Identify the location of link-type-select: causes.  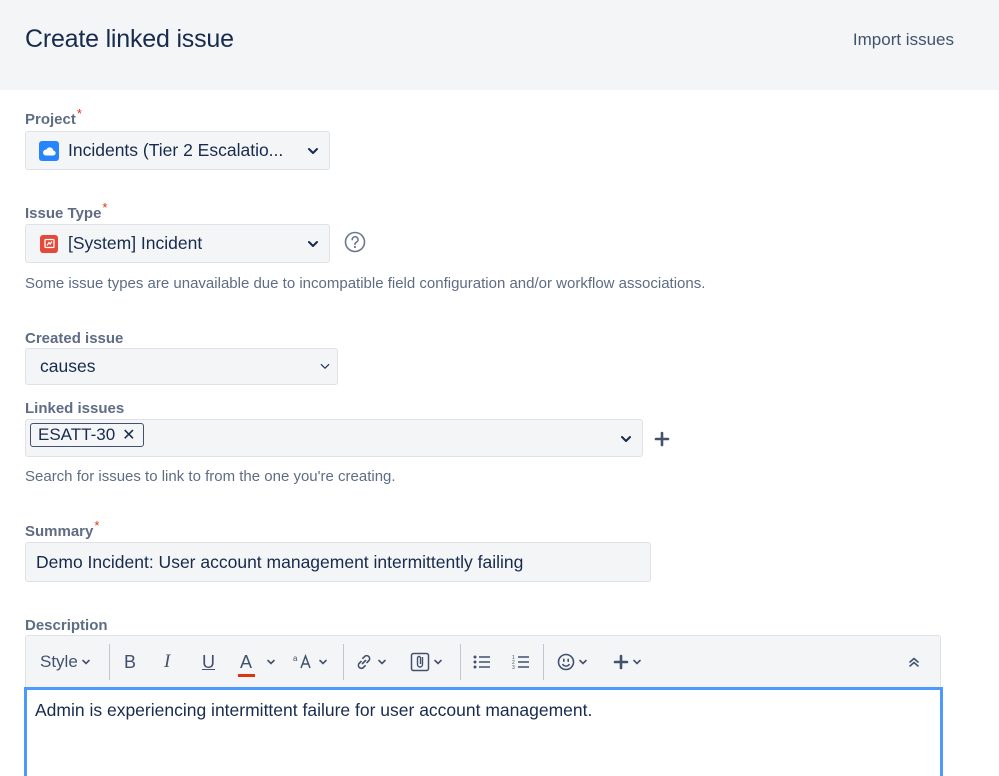
(181, 366).